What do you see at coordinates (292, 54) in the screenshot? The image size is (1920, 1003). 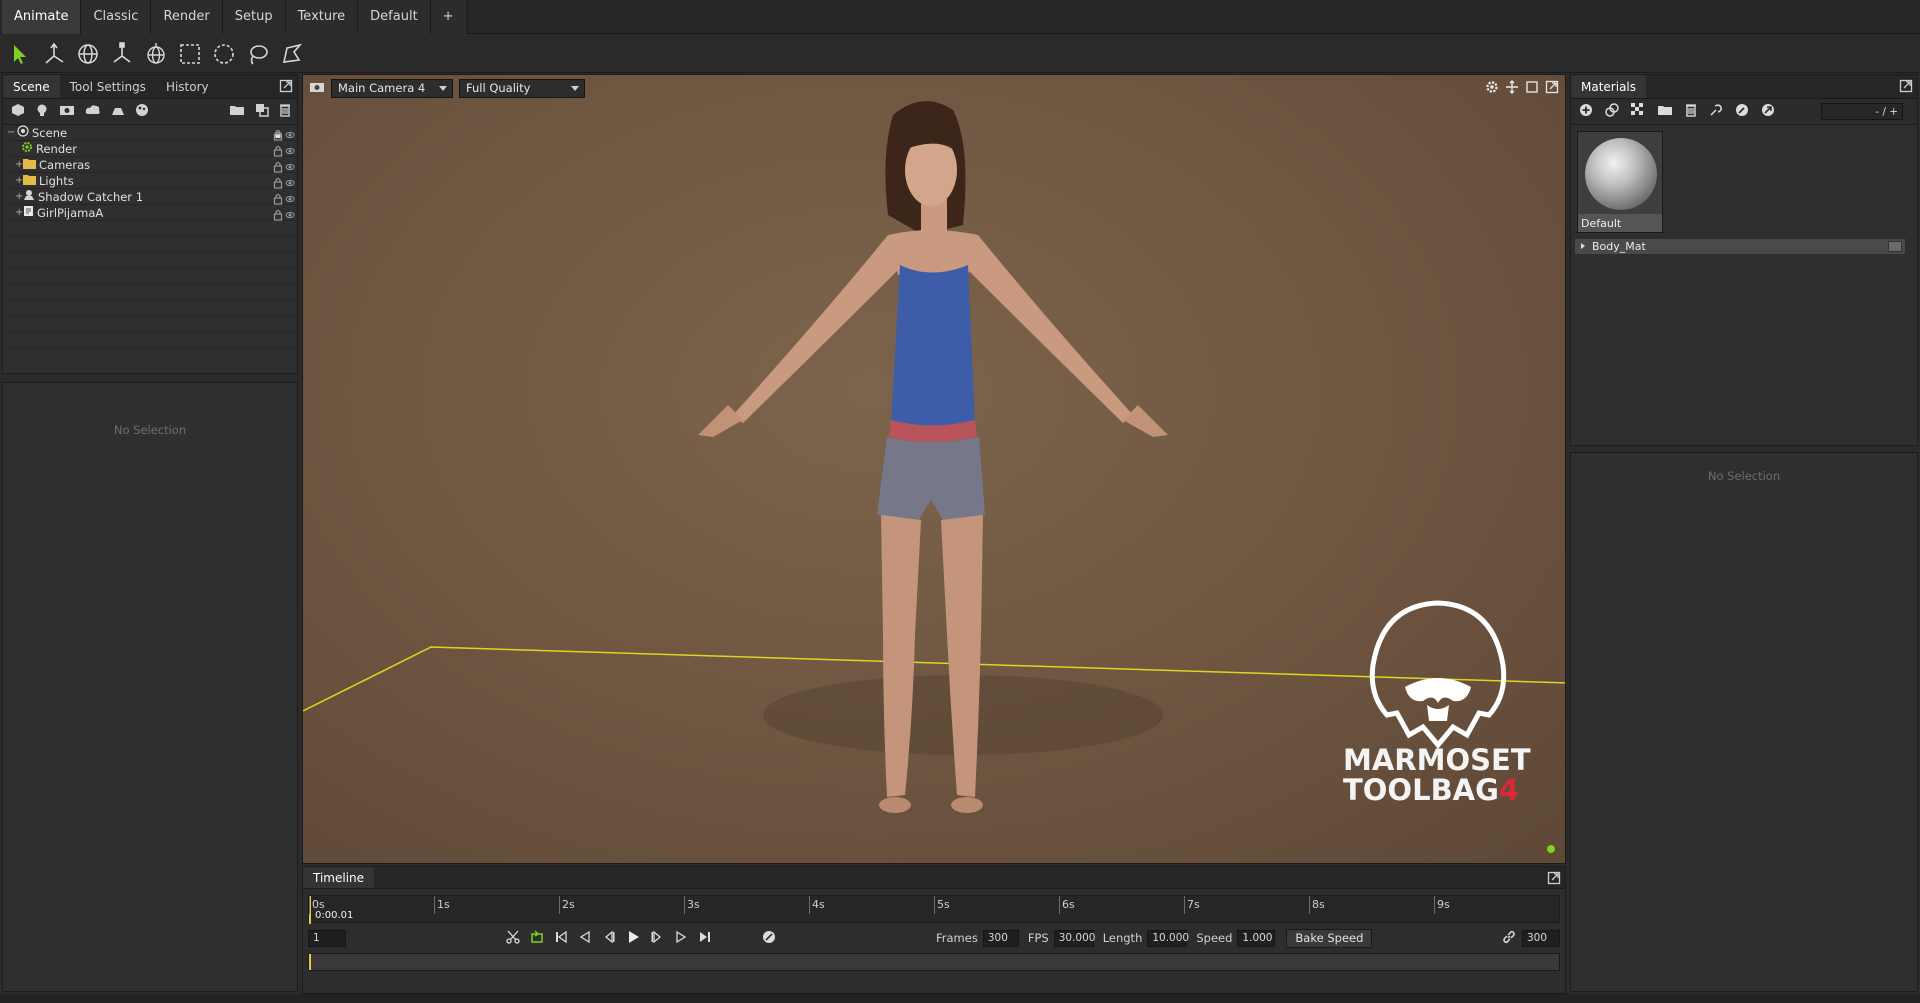 I see `polygon-select-icon` at bounding box center [292, 54].